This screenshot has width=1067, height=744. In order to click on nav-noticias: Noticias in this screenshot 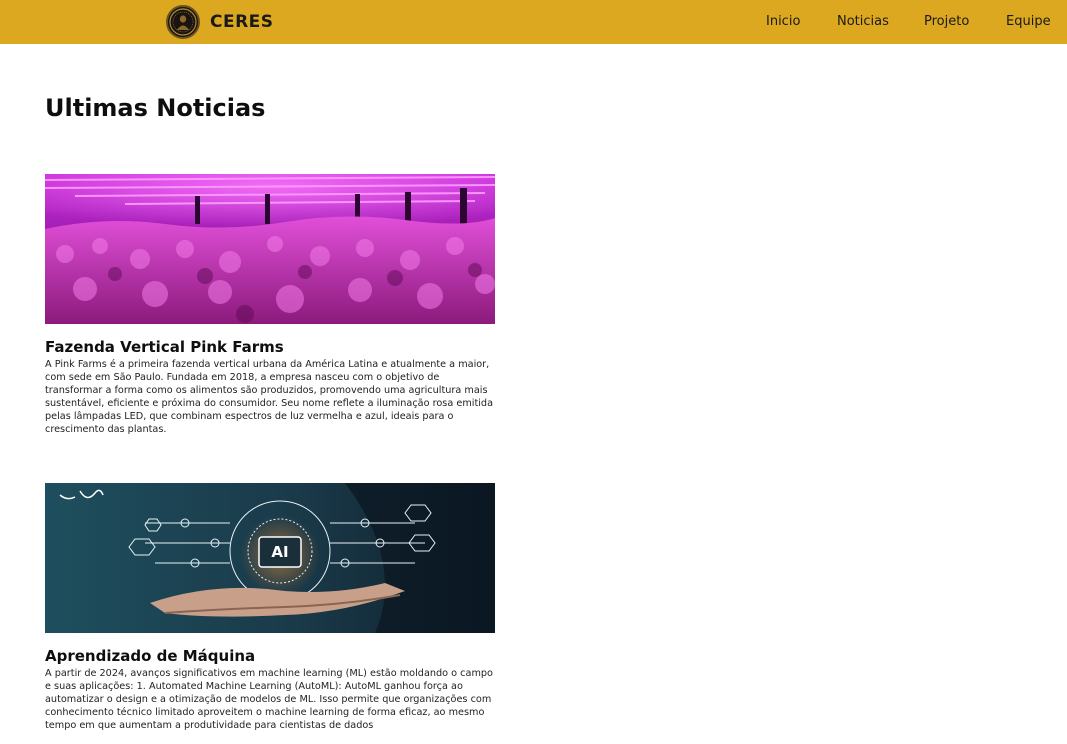, I will do `click(863, 21)`.